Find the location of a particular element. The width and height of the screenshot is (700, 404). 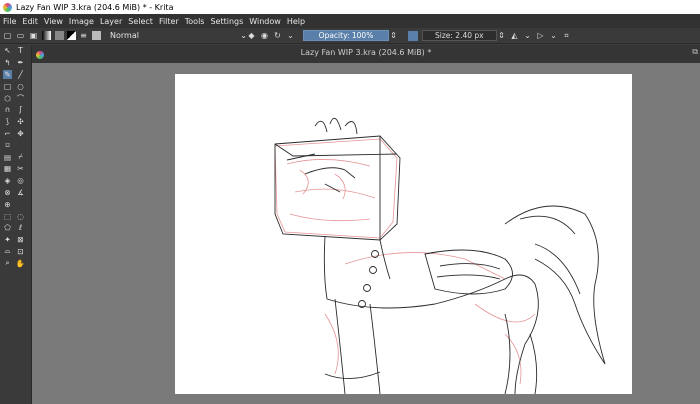

save-document-icon: ▣ is located at coordinates (33, 35).